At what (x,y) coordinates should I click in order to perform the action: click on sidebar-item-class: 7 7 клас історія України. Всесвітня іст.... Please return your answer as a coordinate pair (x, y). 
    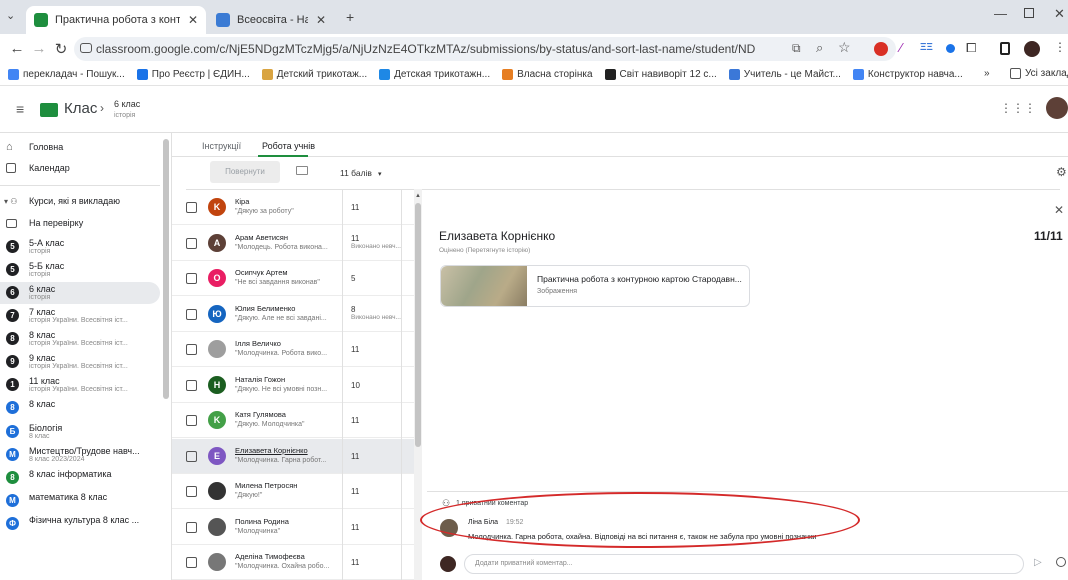
    Looking at the image, I should click on (80, 316).